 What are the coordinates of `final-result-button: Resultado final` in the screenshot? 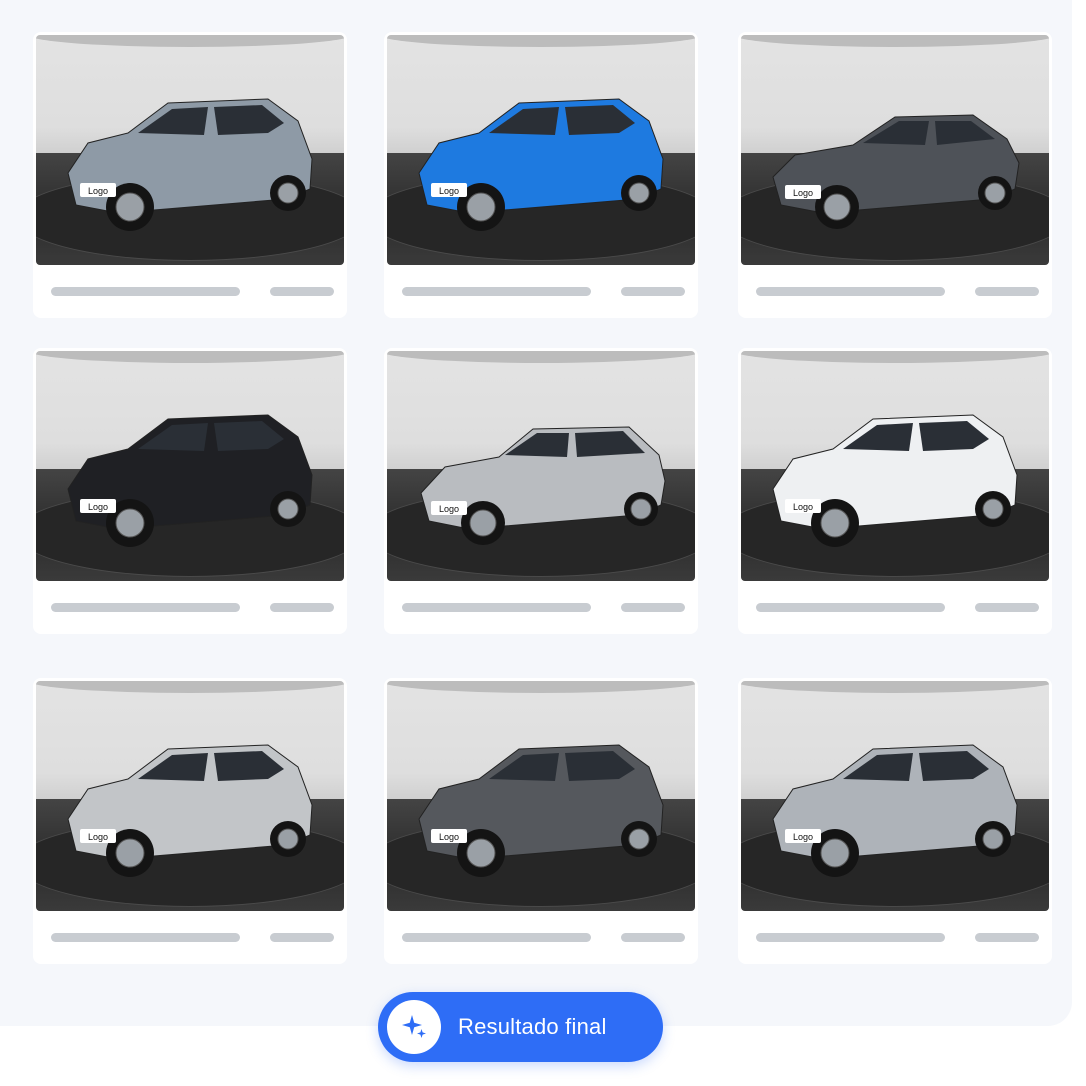 It's located at (520, 1027).